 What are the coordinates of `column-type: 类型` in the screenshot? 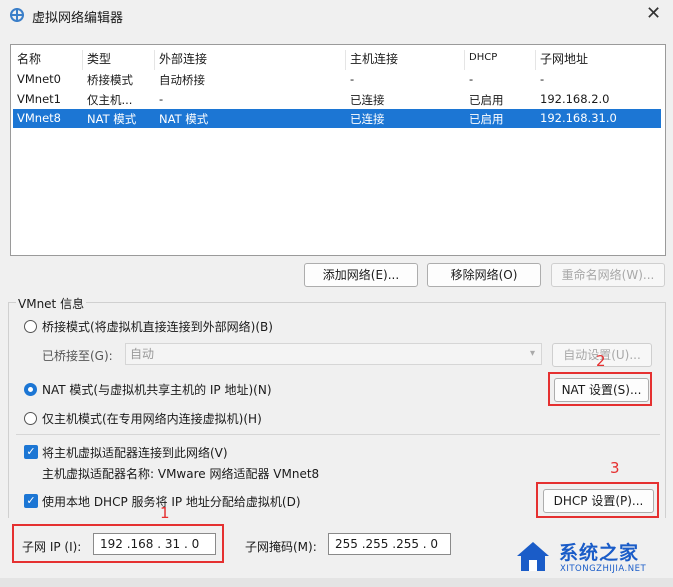 It's located at (119, 60).